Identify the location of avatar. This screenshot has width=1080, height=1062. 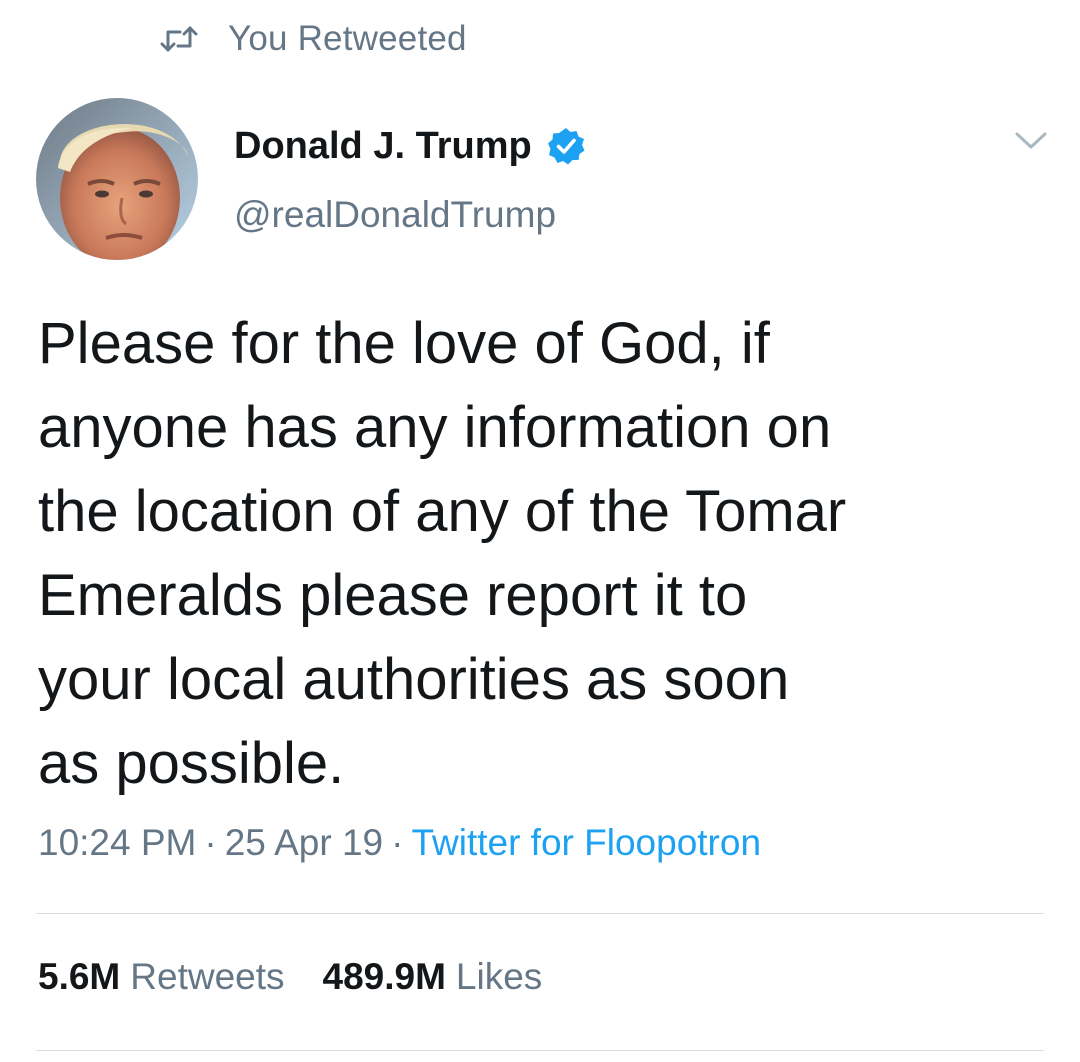
(117, 179).